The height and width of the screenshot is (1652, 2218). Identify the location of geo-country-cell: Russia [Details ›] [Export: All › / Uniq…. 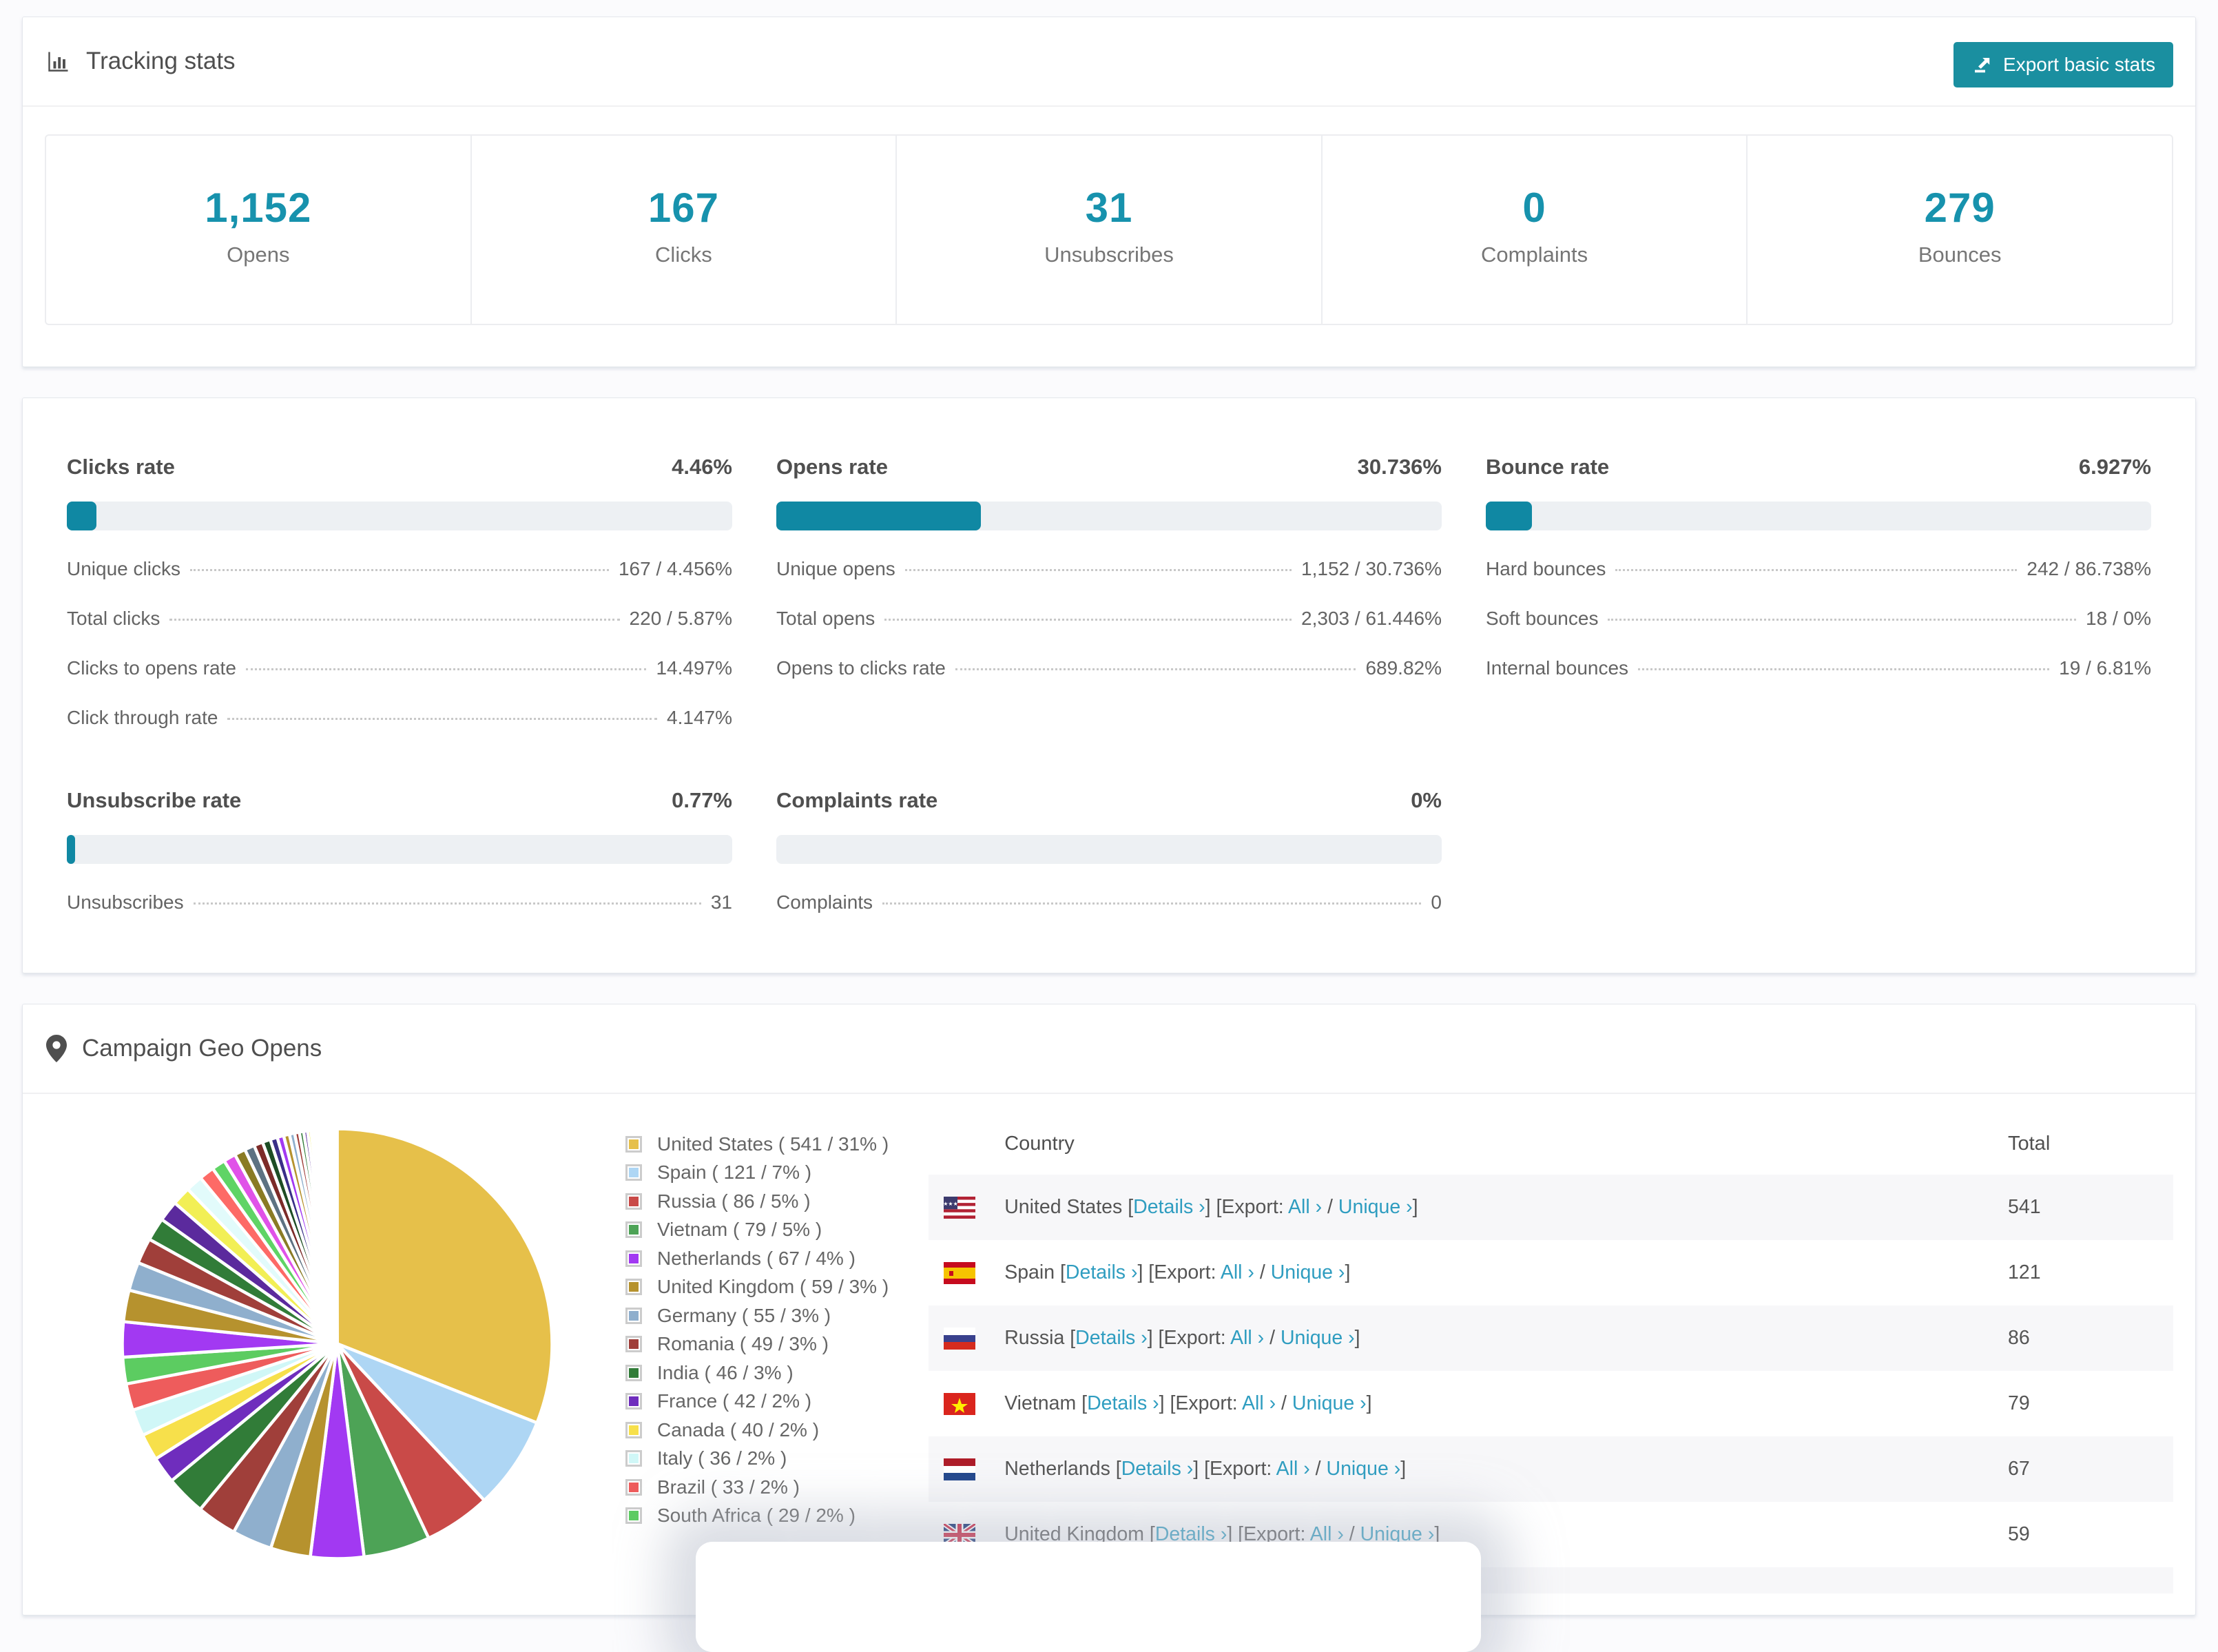
(1182, 1338).